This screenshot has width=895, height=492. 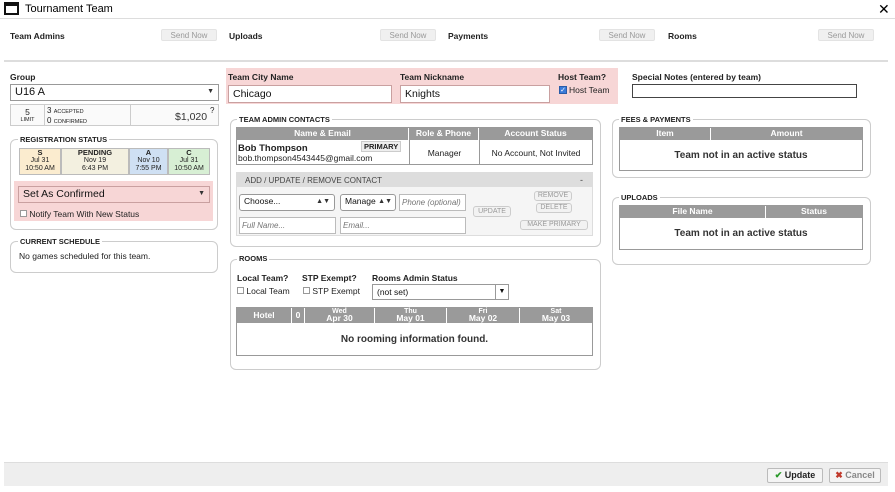 What do you see at coordinates (268, 291) in the screenshot?
I see `local-team-checkbox-label: Local Team` at bounding box center [268, 291].